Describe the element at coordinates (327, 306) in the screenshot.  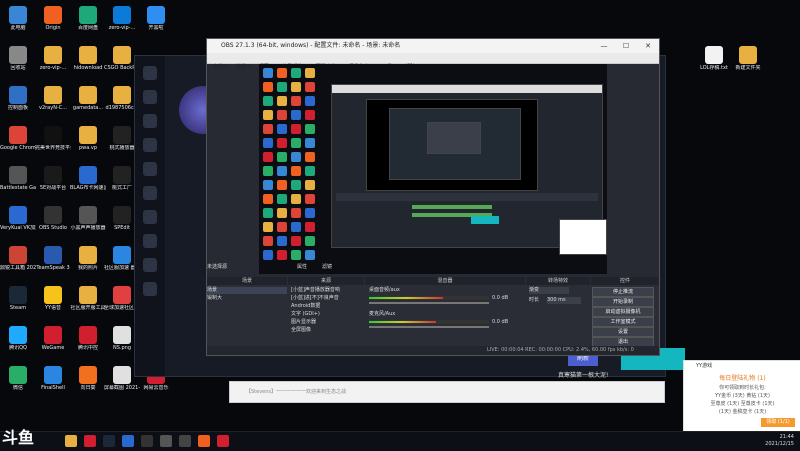
I see `source-item: Android数据` at that location.